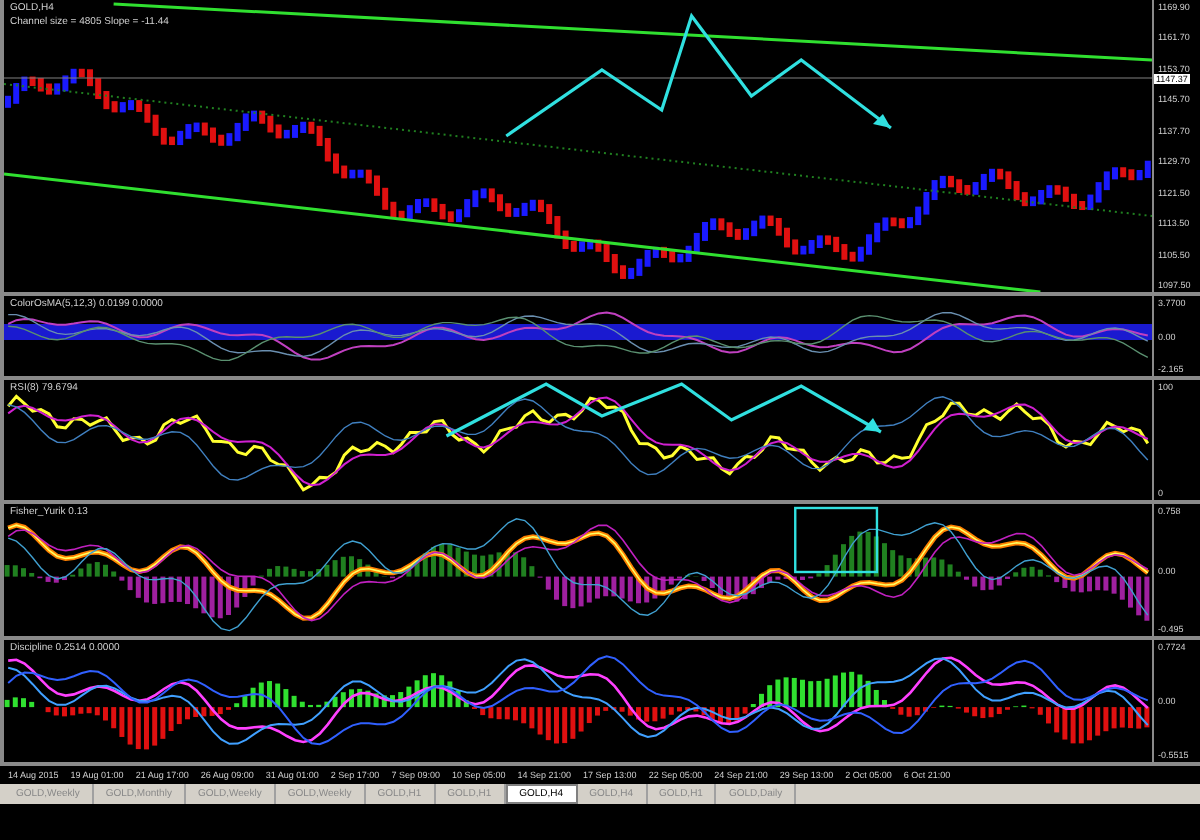 The image size is (1200, 840). What do you see at coordinates (836, 540) in the screenshot?
I see `highlight-box` at bounding box center [836, 540].